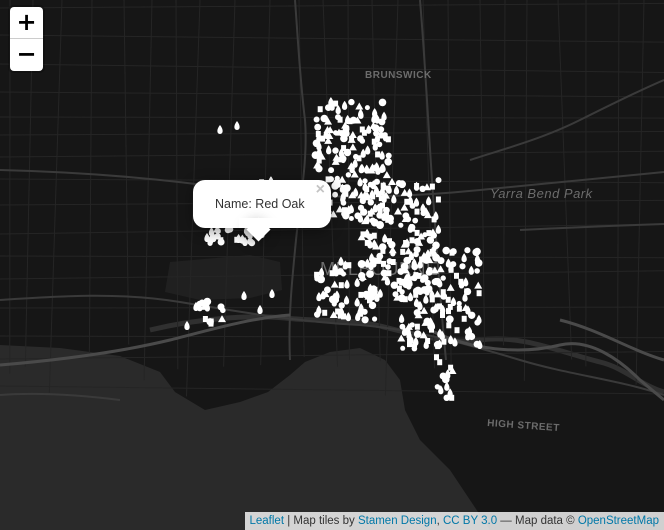  What do you see at coordinates (470, 521) in the screenshot?
I see `license-link: CC BY 3.0` at bounding box center [470, 521].